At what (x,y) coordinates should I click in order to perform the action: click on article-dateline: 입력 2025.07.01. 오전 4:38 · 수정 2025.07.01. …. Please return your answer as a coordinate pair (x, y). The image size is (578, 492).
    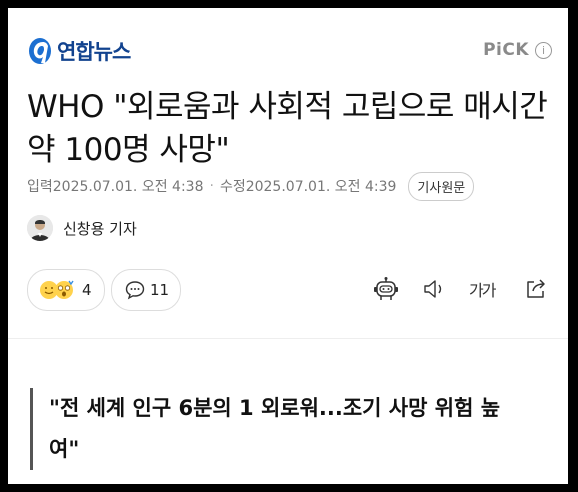
    Looking at the image, I should click on (292, 186).